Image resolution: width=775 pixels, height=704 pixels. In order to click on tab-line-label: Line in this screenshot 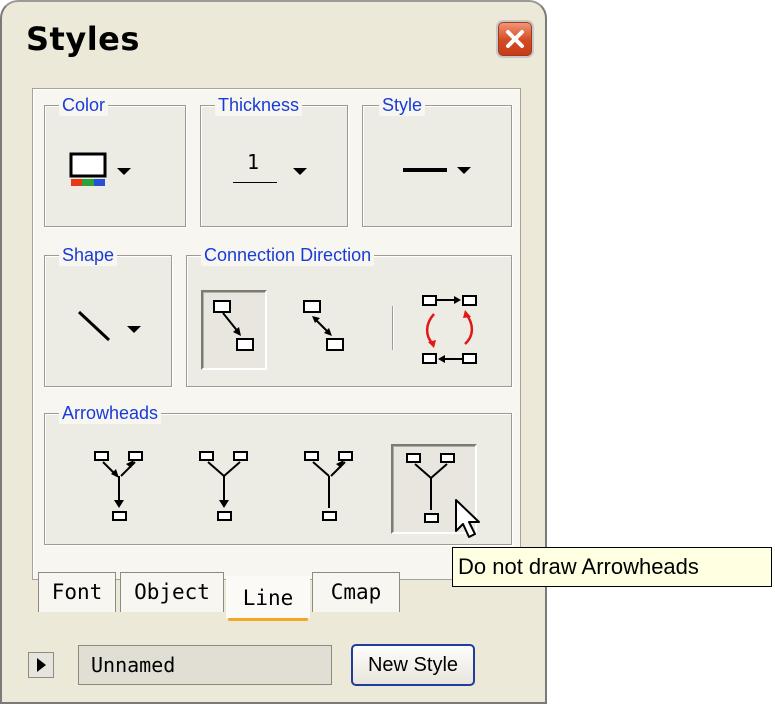, I will do `click(268, 598)`.